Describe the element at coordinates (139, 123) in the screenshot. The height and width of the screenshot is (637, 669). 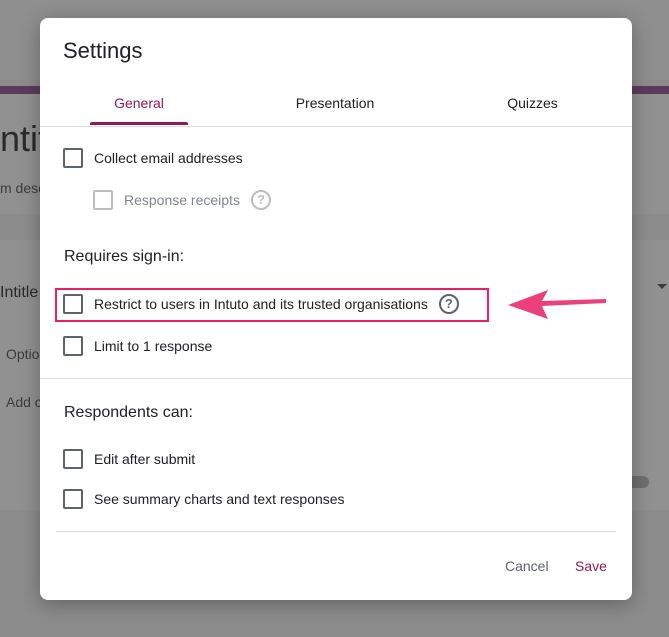
I see `active-tab-indicator` at that location.